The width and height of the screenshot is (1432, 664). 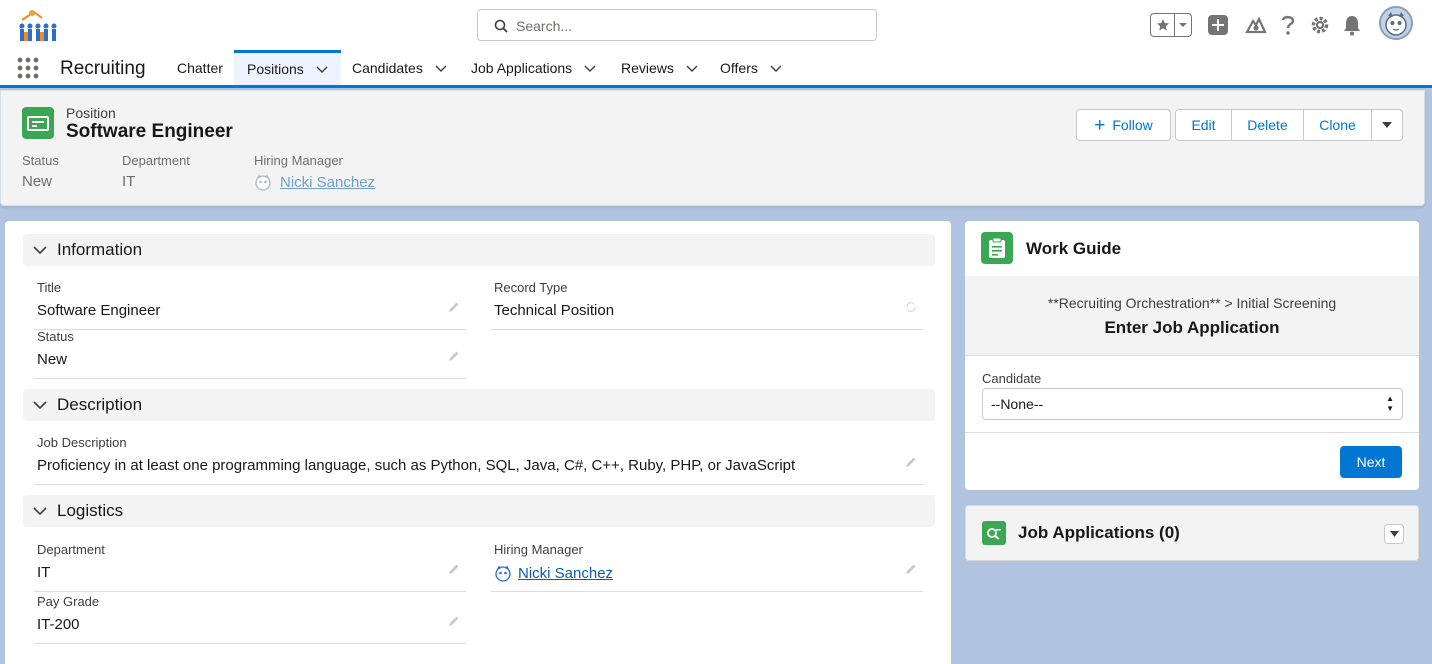 What do you see at coordinates (38, 26) in the screenshot?
I see `recruiting-logo-icon` at bounding box center [38, 26].